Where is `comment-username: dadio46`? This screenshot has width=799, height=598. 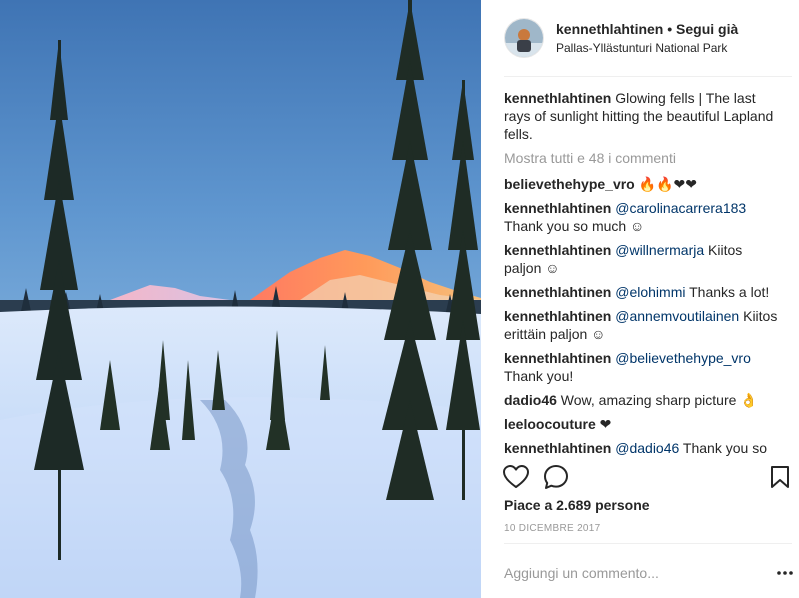
comment-username: dadio46 is located at coordinates (530, 400).